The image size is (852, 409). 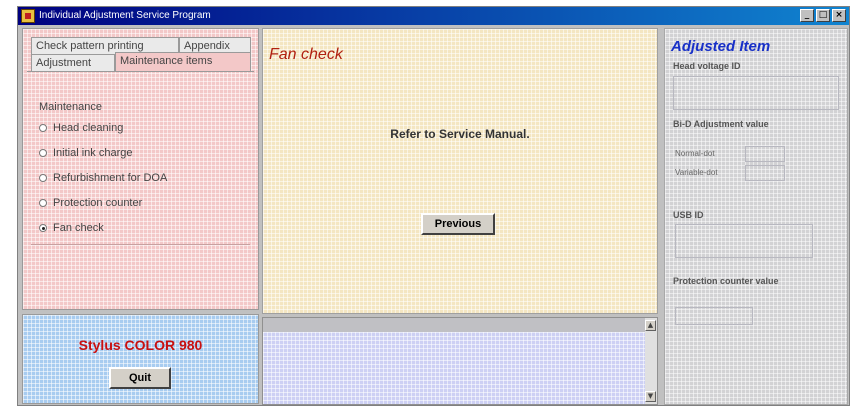 What do you see at coordinates (839, 15) in the screenshot?
I see `close-button: ×` at bounding box center [839, 15].